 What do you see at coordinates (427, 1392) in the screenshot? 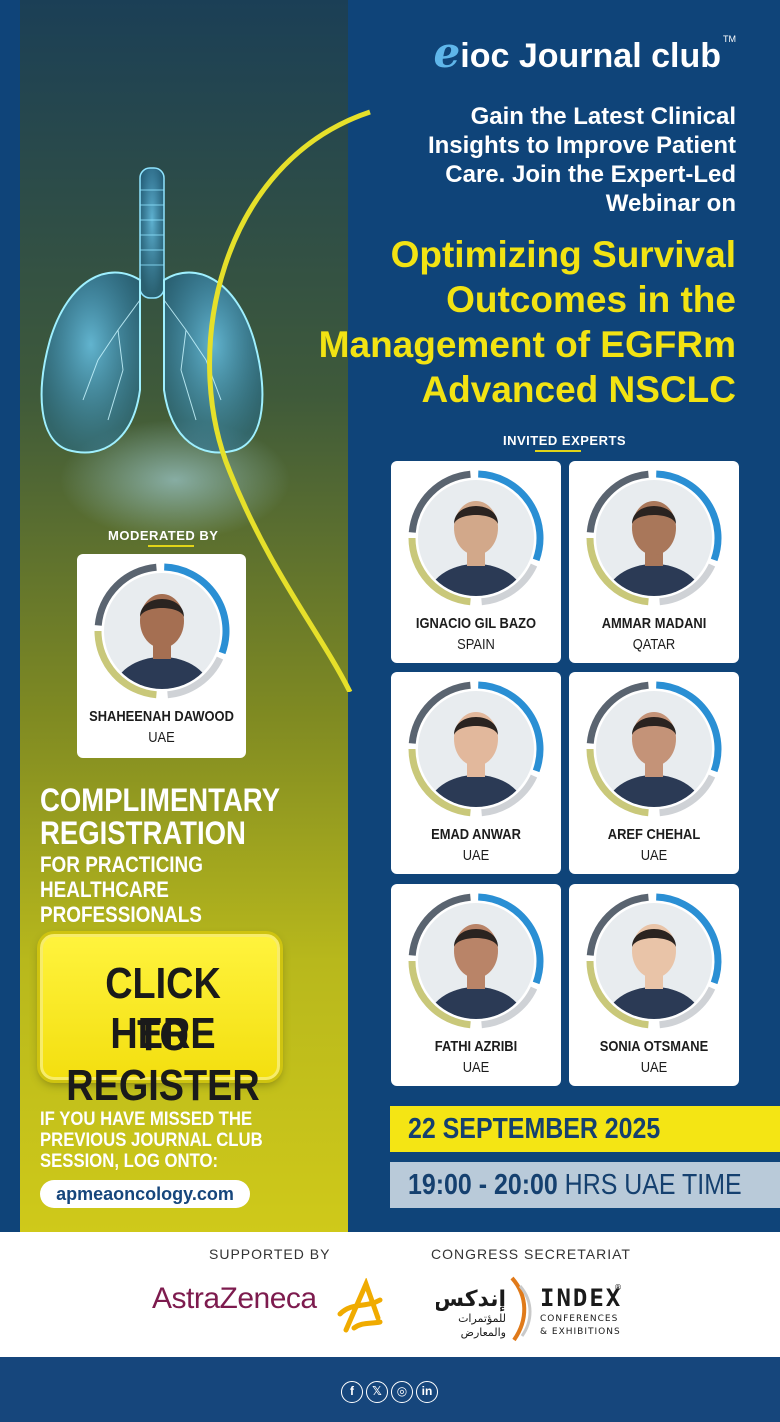
I see `linkedin-icon: in` at bounding box center [427, 1392].